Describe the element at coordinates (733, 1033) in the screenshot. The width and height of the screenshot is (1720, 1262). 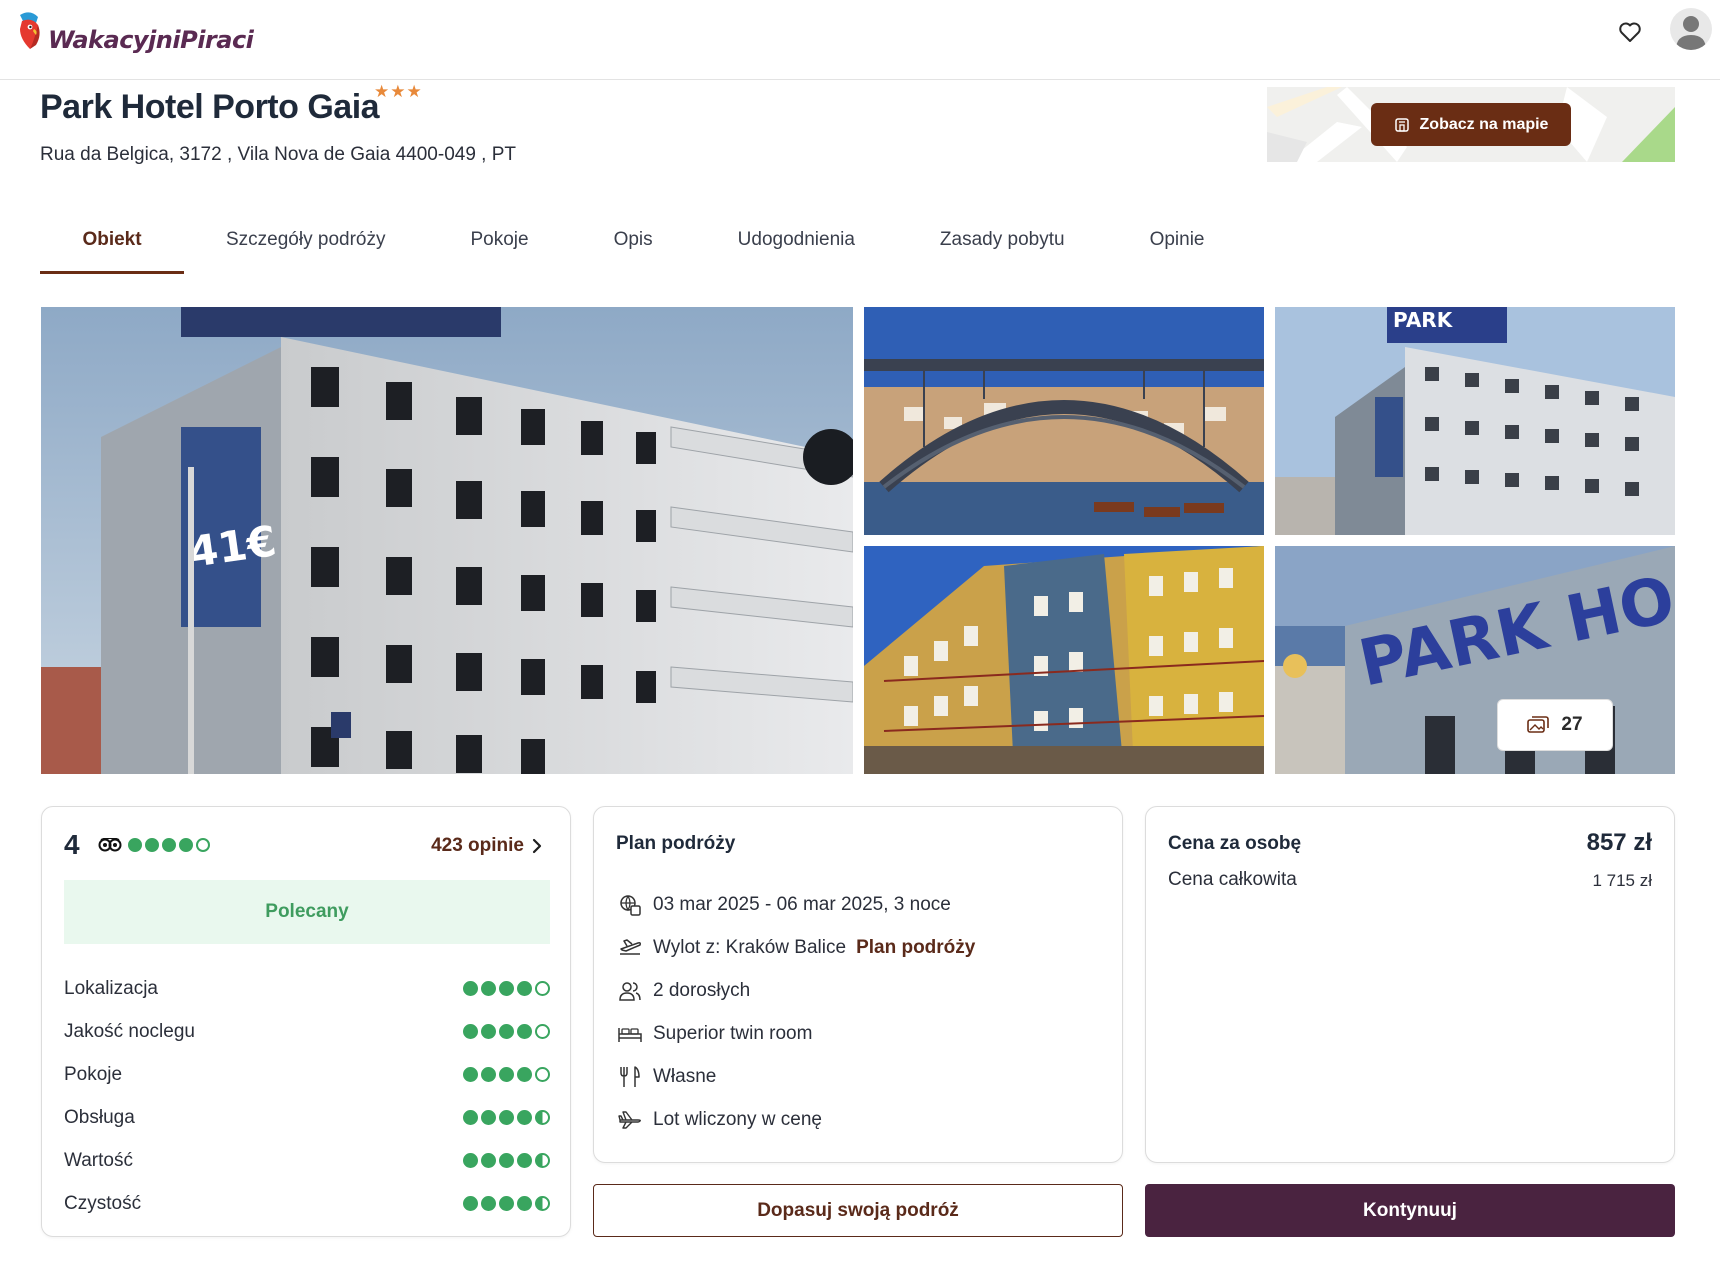
I see `room-type: Superior twin room` at that location.